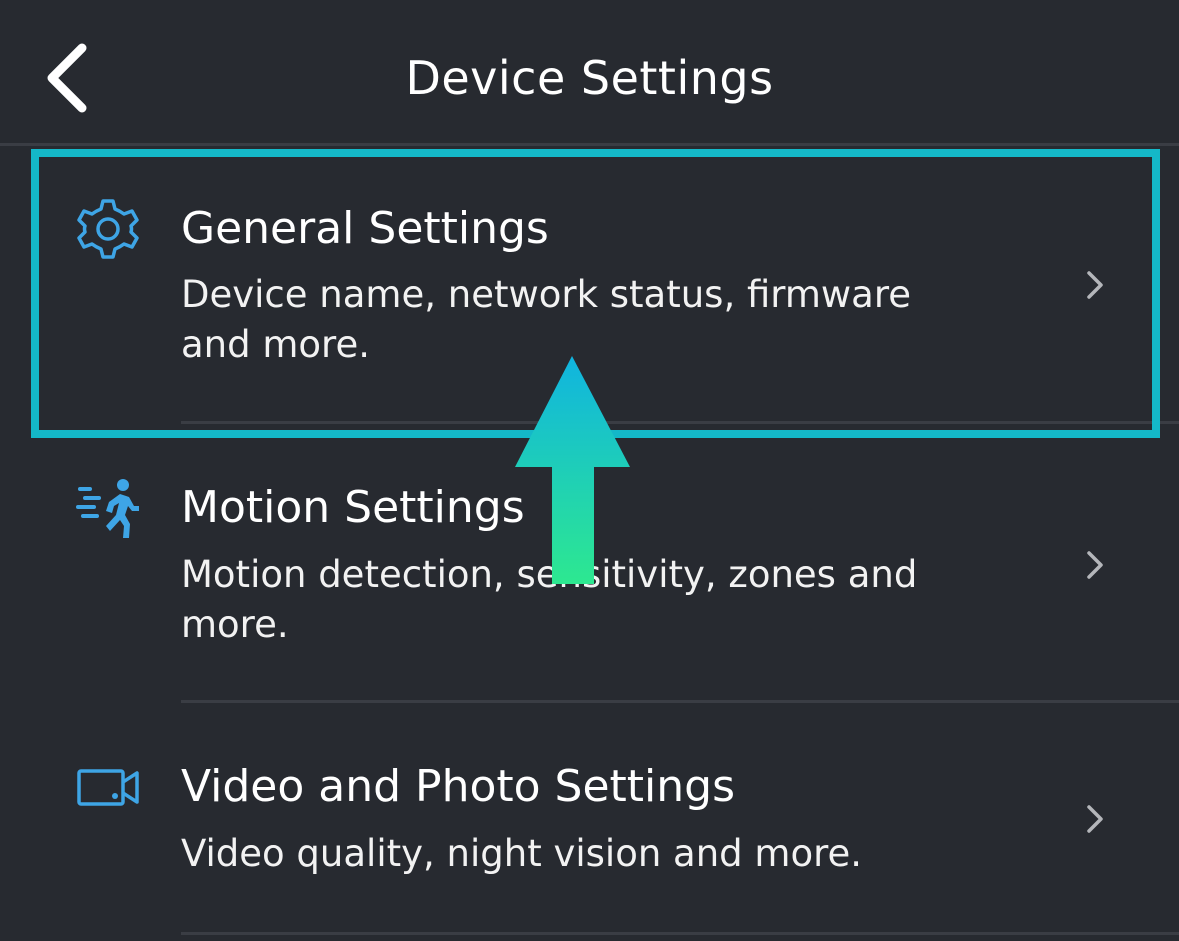  Describe the element at coordinates (589, 78) in the screenshot. I see `page-title: Device Settings` at that location.